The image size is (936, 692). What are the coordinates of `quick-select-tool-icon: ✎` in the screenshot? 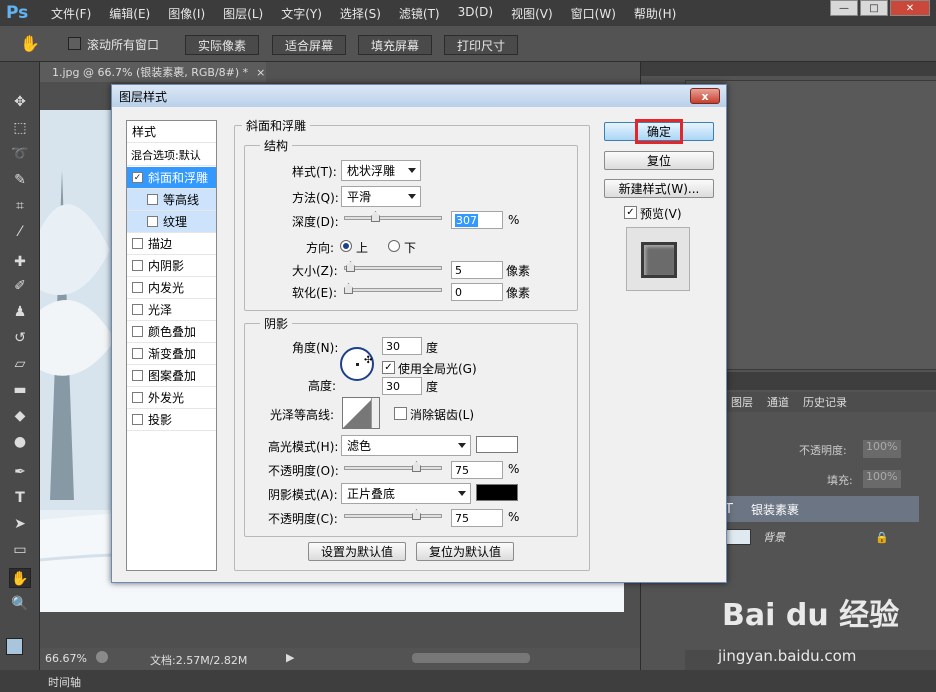 It's located at (20, 180).